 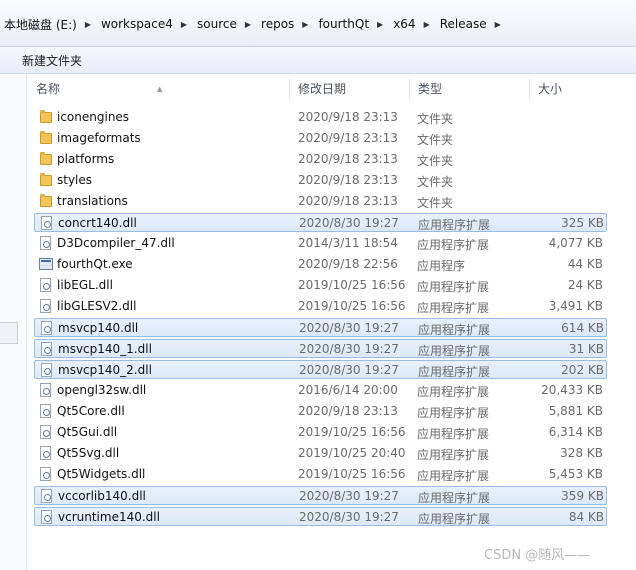 What do you see at coordinates (352, 453) in the screenshot?
I see `file-date: 2019/10/25 20:40` at bounding box center [352, 453].